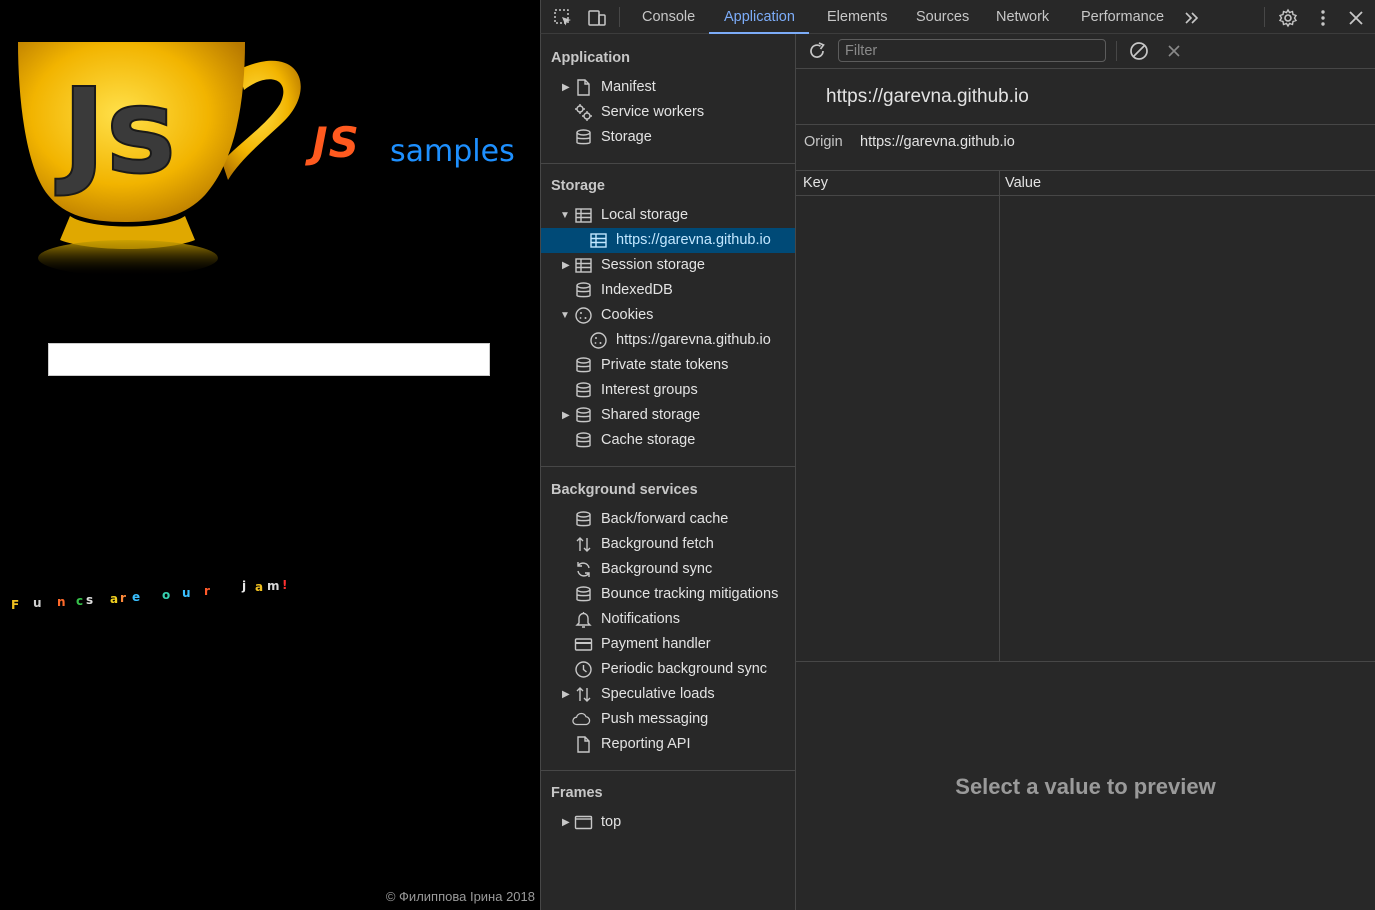 The image size is (1375, 910). I want to click on close-devtools-icon, so click(1356, 18).